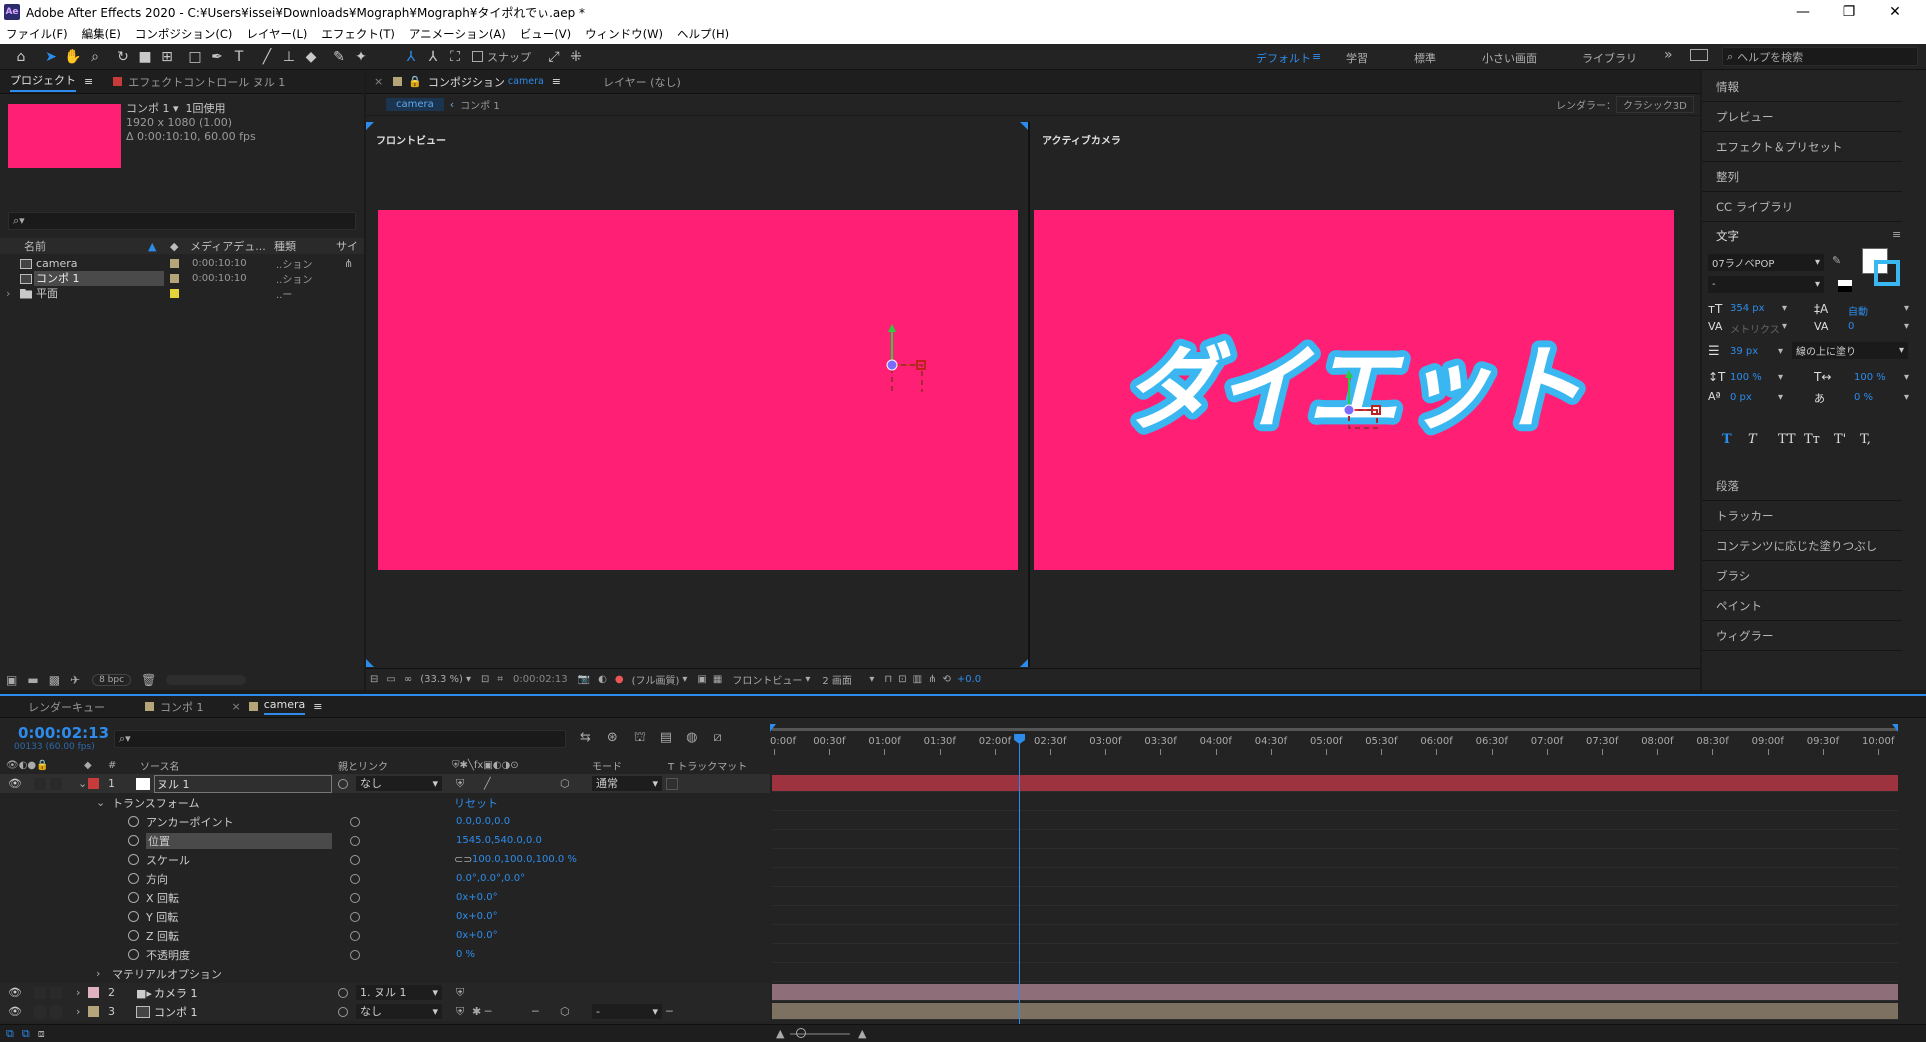 Image resolution: width=1926 pixels, height=1042 pixels. What do you see at coordinates (51, 57) in the screenshot?
I see `selection-tool-icon: ➤` at bounding box center [51, 57].